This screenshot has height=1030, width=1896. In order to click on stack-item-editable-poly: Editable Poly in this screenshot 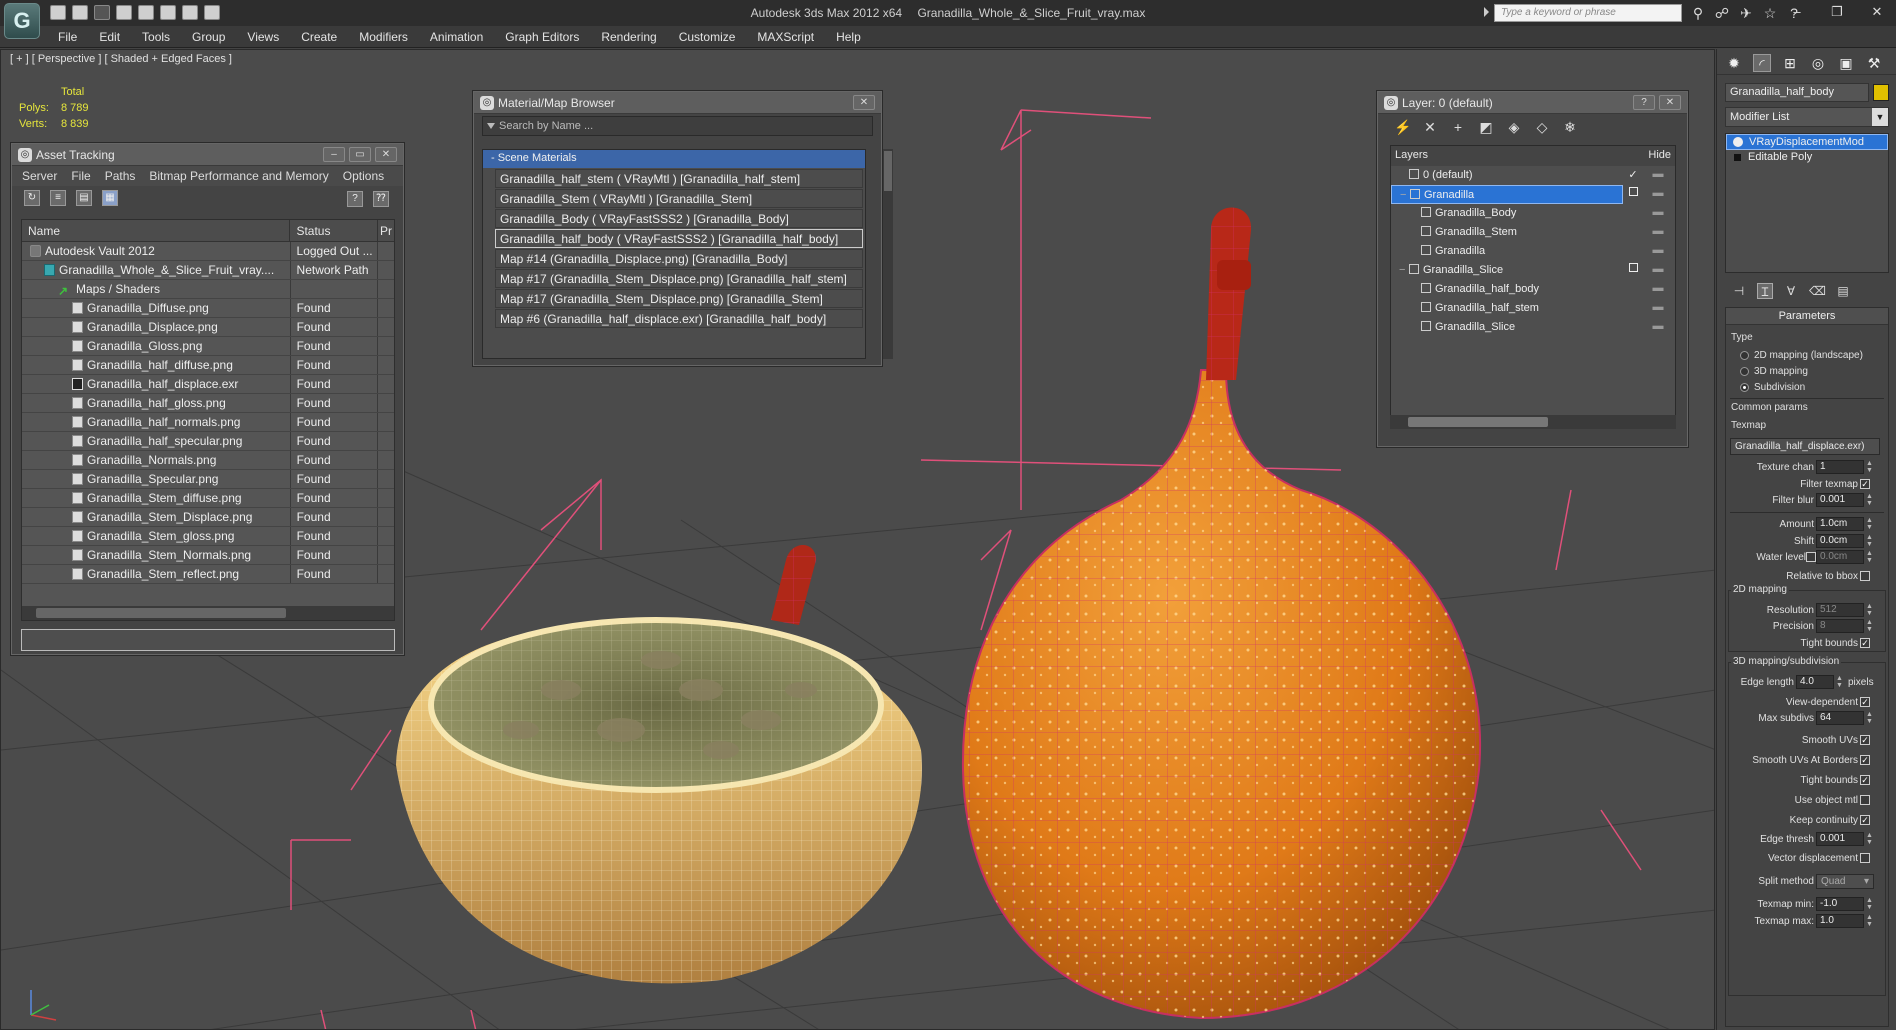, I will do `click(1807, 158)`.